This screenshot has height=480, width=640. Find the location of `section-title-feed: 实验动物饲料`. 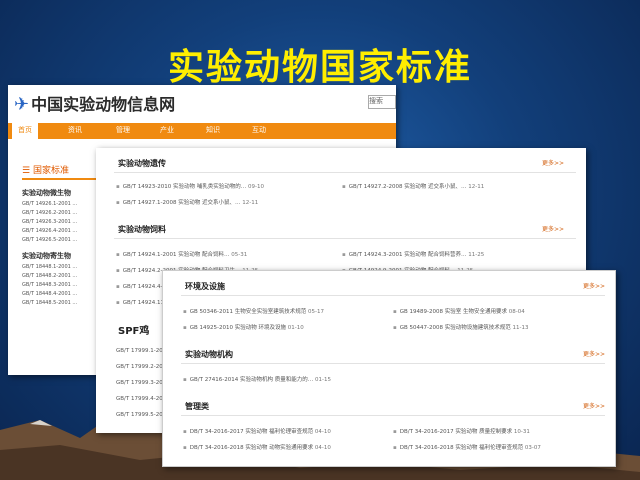

section-title-feed: 实验动物饲料 is located at coordinates (142, 229).